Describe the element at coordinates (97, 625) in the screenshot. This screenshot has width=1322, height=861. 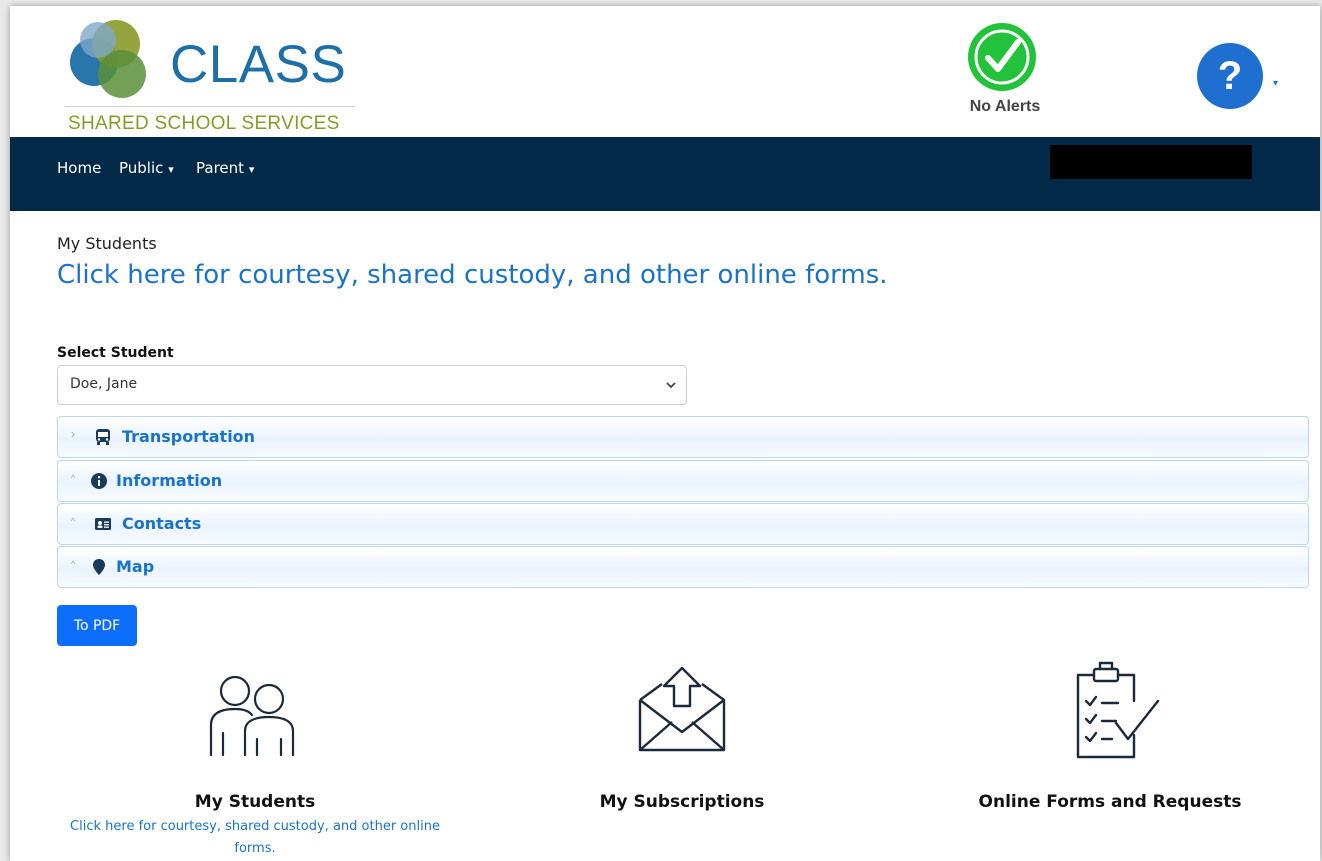
I see `to-pdf-button: To PDF` at that location.